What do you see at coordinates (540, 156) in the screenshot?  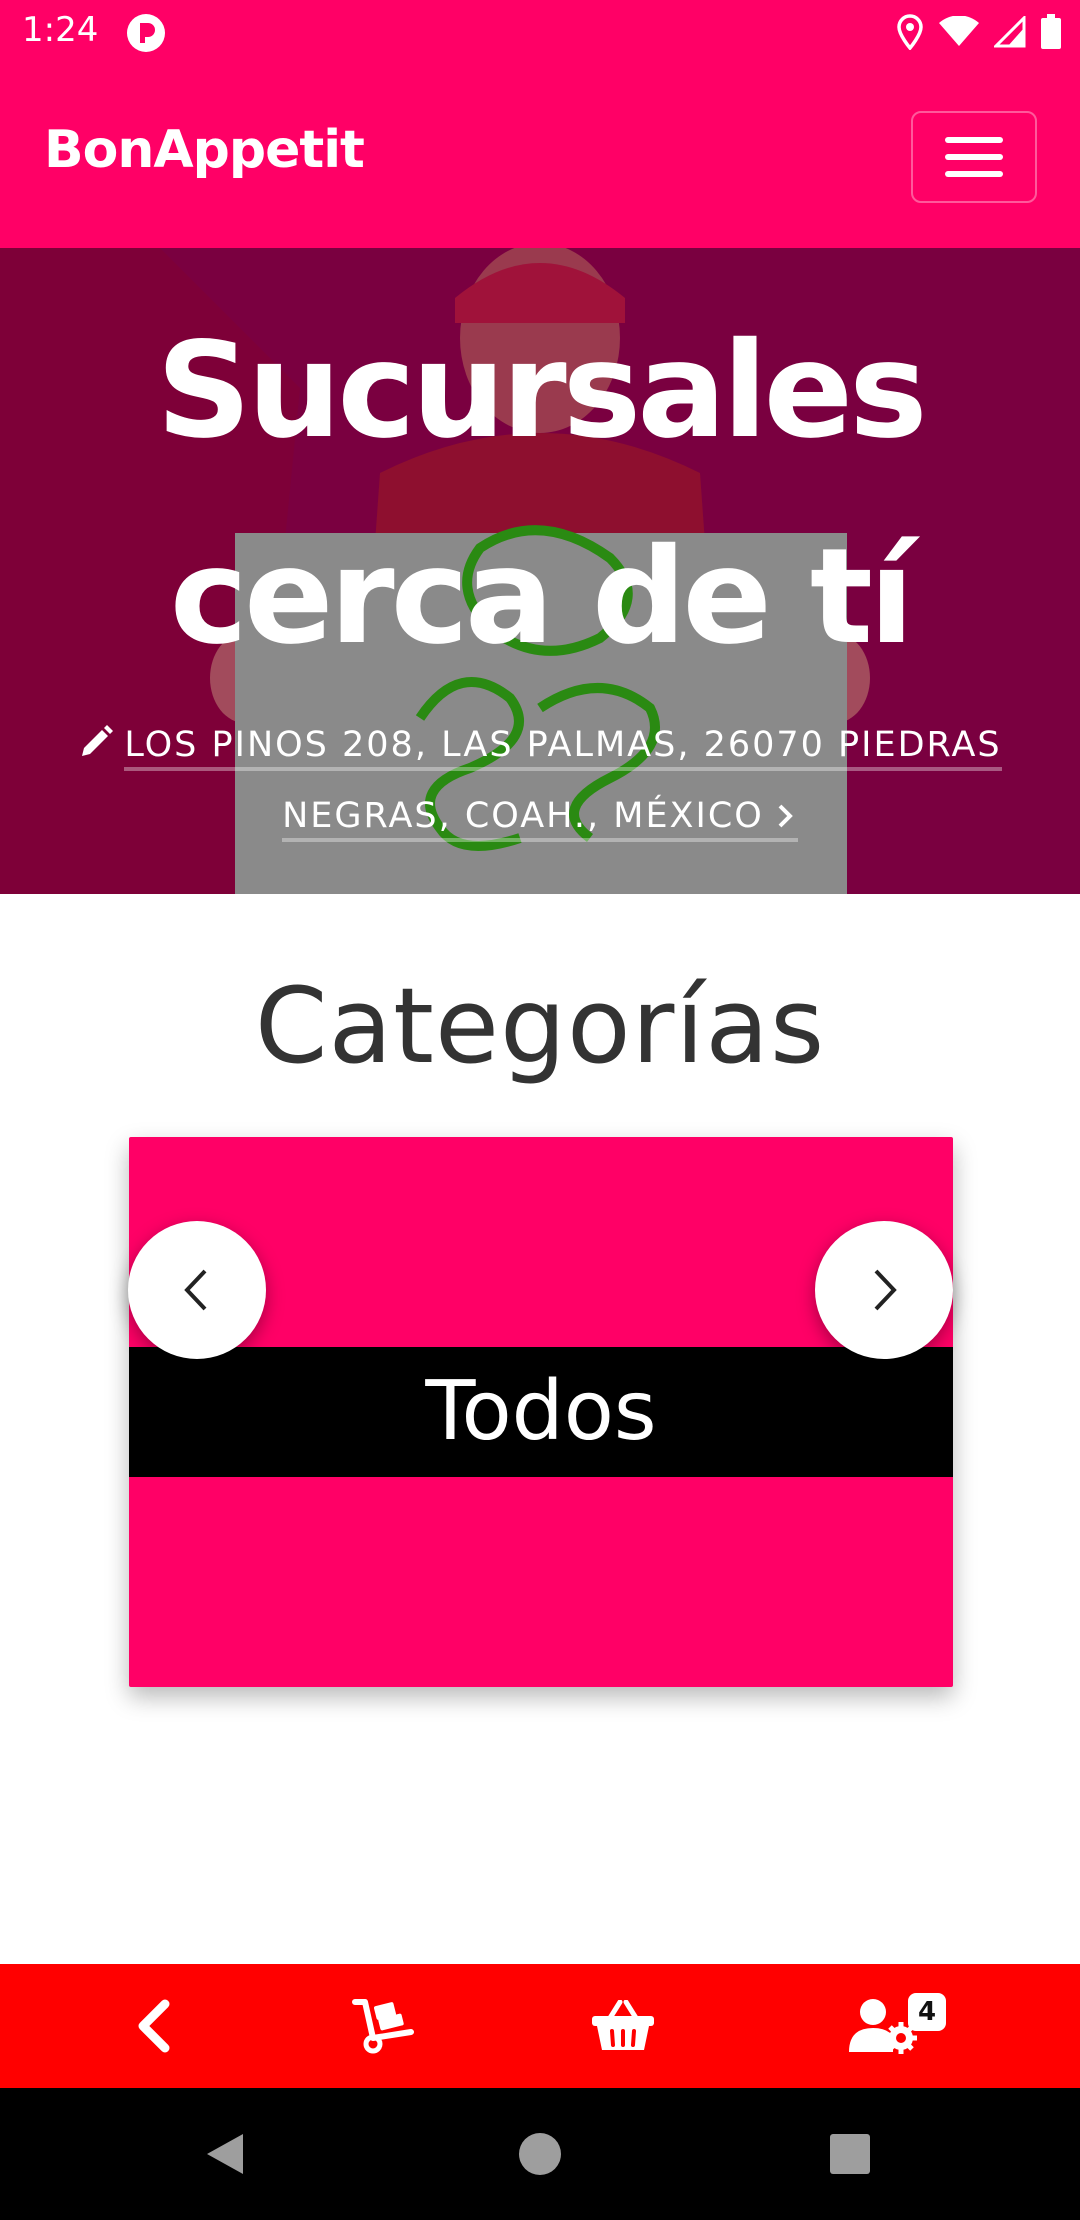 I see `app-header: BonAppetit` at bounding box center [540, 156].